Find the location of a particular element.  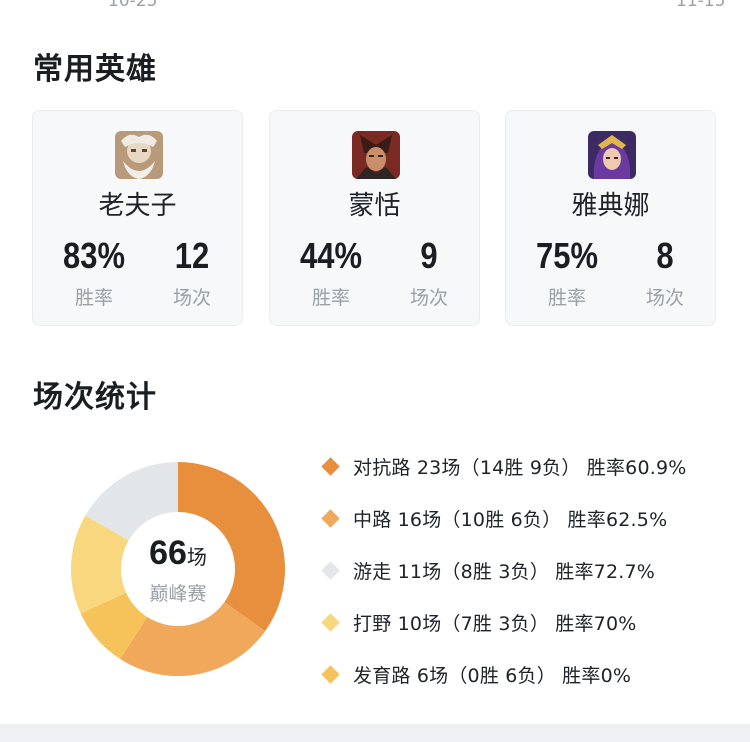

hero-card-1: 老夫子 83% 胜率 12 场次 is located at coordinates (137, 218).